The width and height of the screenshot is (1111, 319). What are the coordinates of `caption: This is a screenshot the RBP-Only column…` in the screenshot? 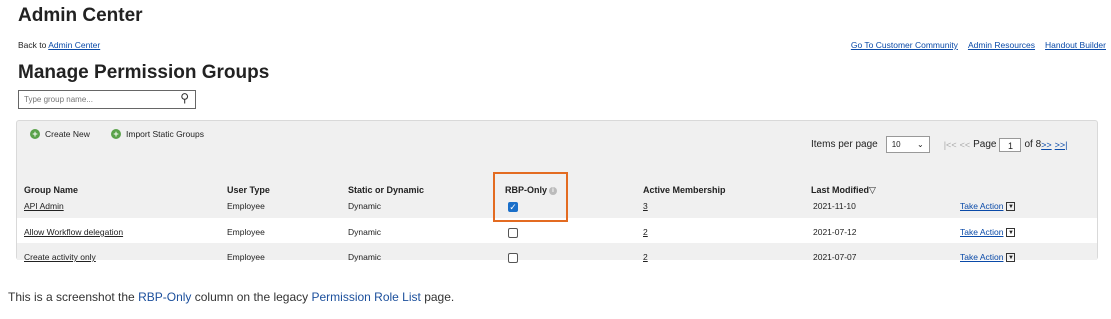 It's located at (231, 297).